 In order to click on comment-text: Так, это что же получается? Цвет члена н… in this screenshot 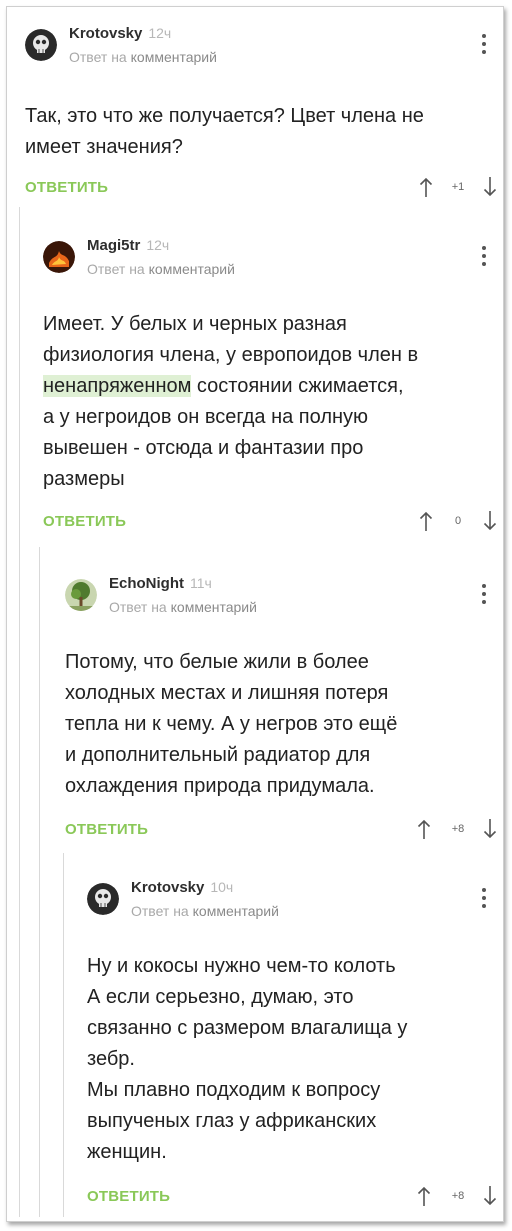, I will do `click(224, 131)`.